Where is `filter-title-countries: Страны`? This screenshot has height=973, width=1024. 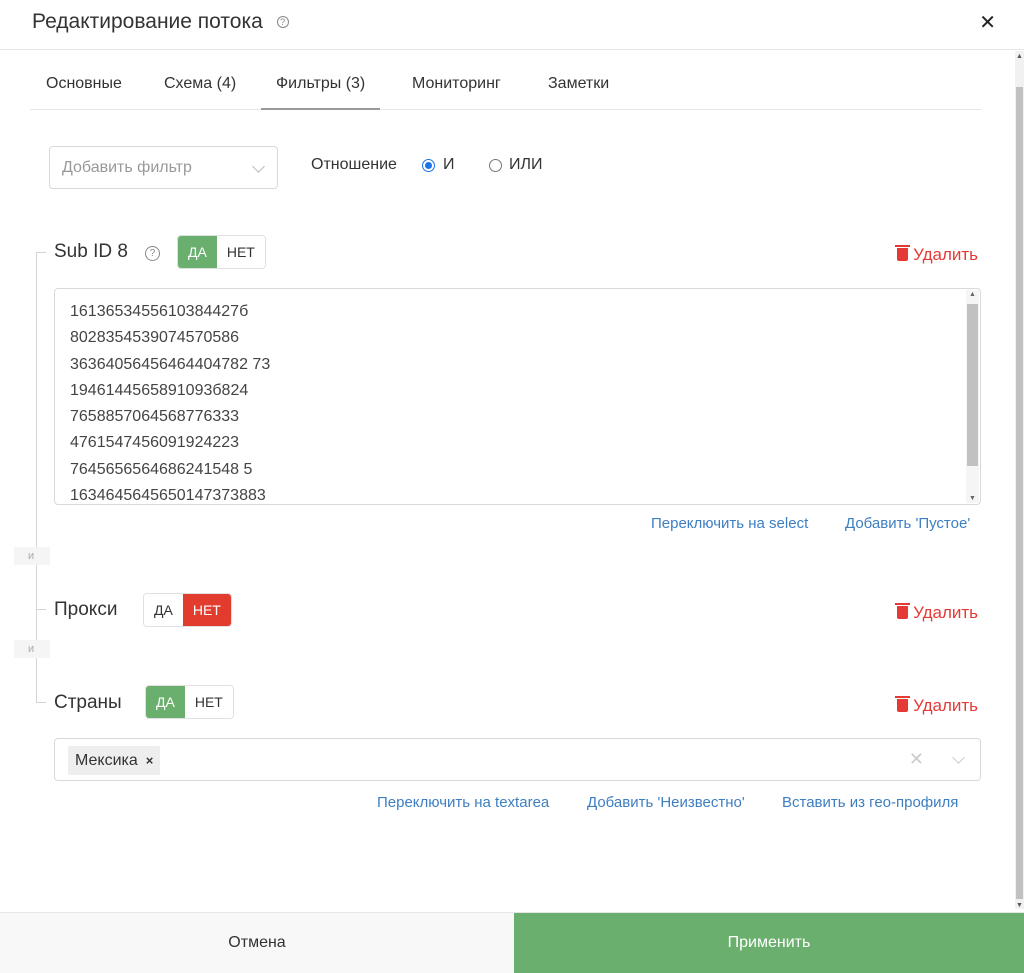 filter-title-countries: Страны is located at coordinates (88, 702).